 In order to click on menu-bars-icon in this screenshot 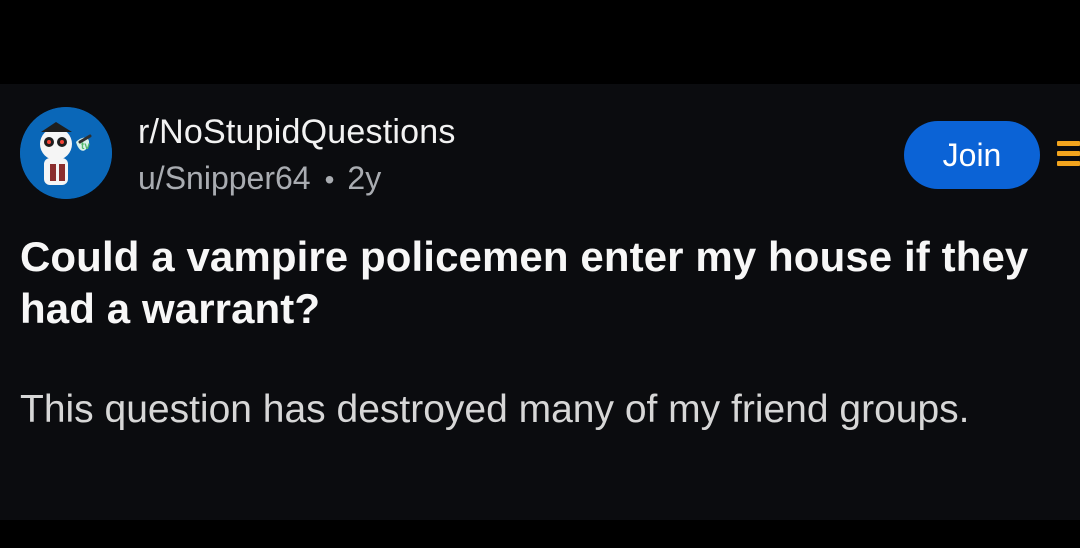, I will do `click(1068, 153)`.